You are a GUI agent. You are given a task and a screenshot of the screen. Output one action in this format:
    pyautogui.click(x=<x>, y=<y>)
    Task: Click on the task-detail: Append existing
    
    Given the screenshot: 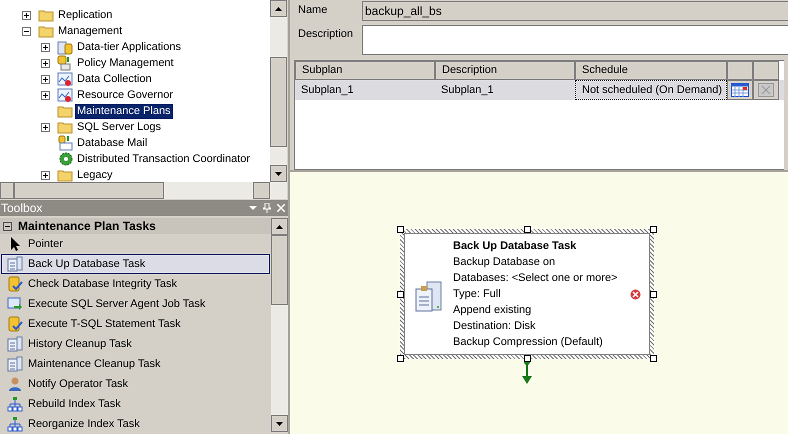 What is the action you would take?
    pyautogui.click(x=492, y=310)
    